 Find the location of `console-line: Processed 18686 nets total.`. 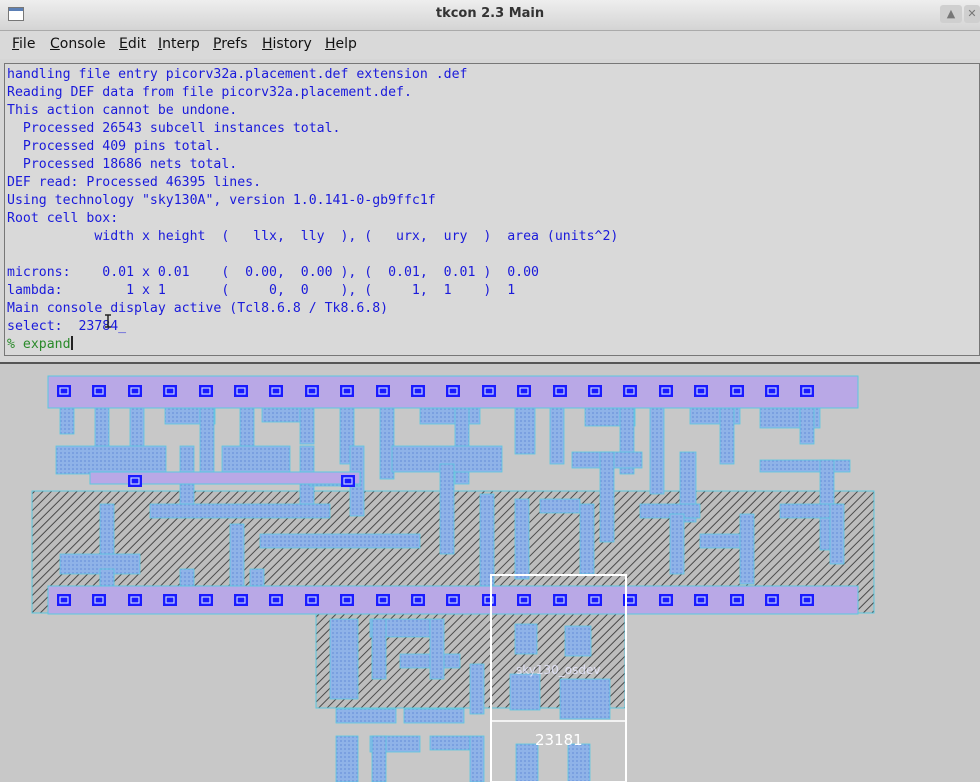

console-line: Processed 18686 nets total. is located at coordinates (122, 164).